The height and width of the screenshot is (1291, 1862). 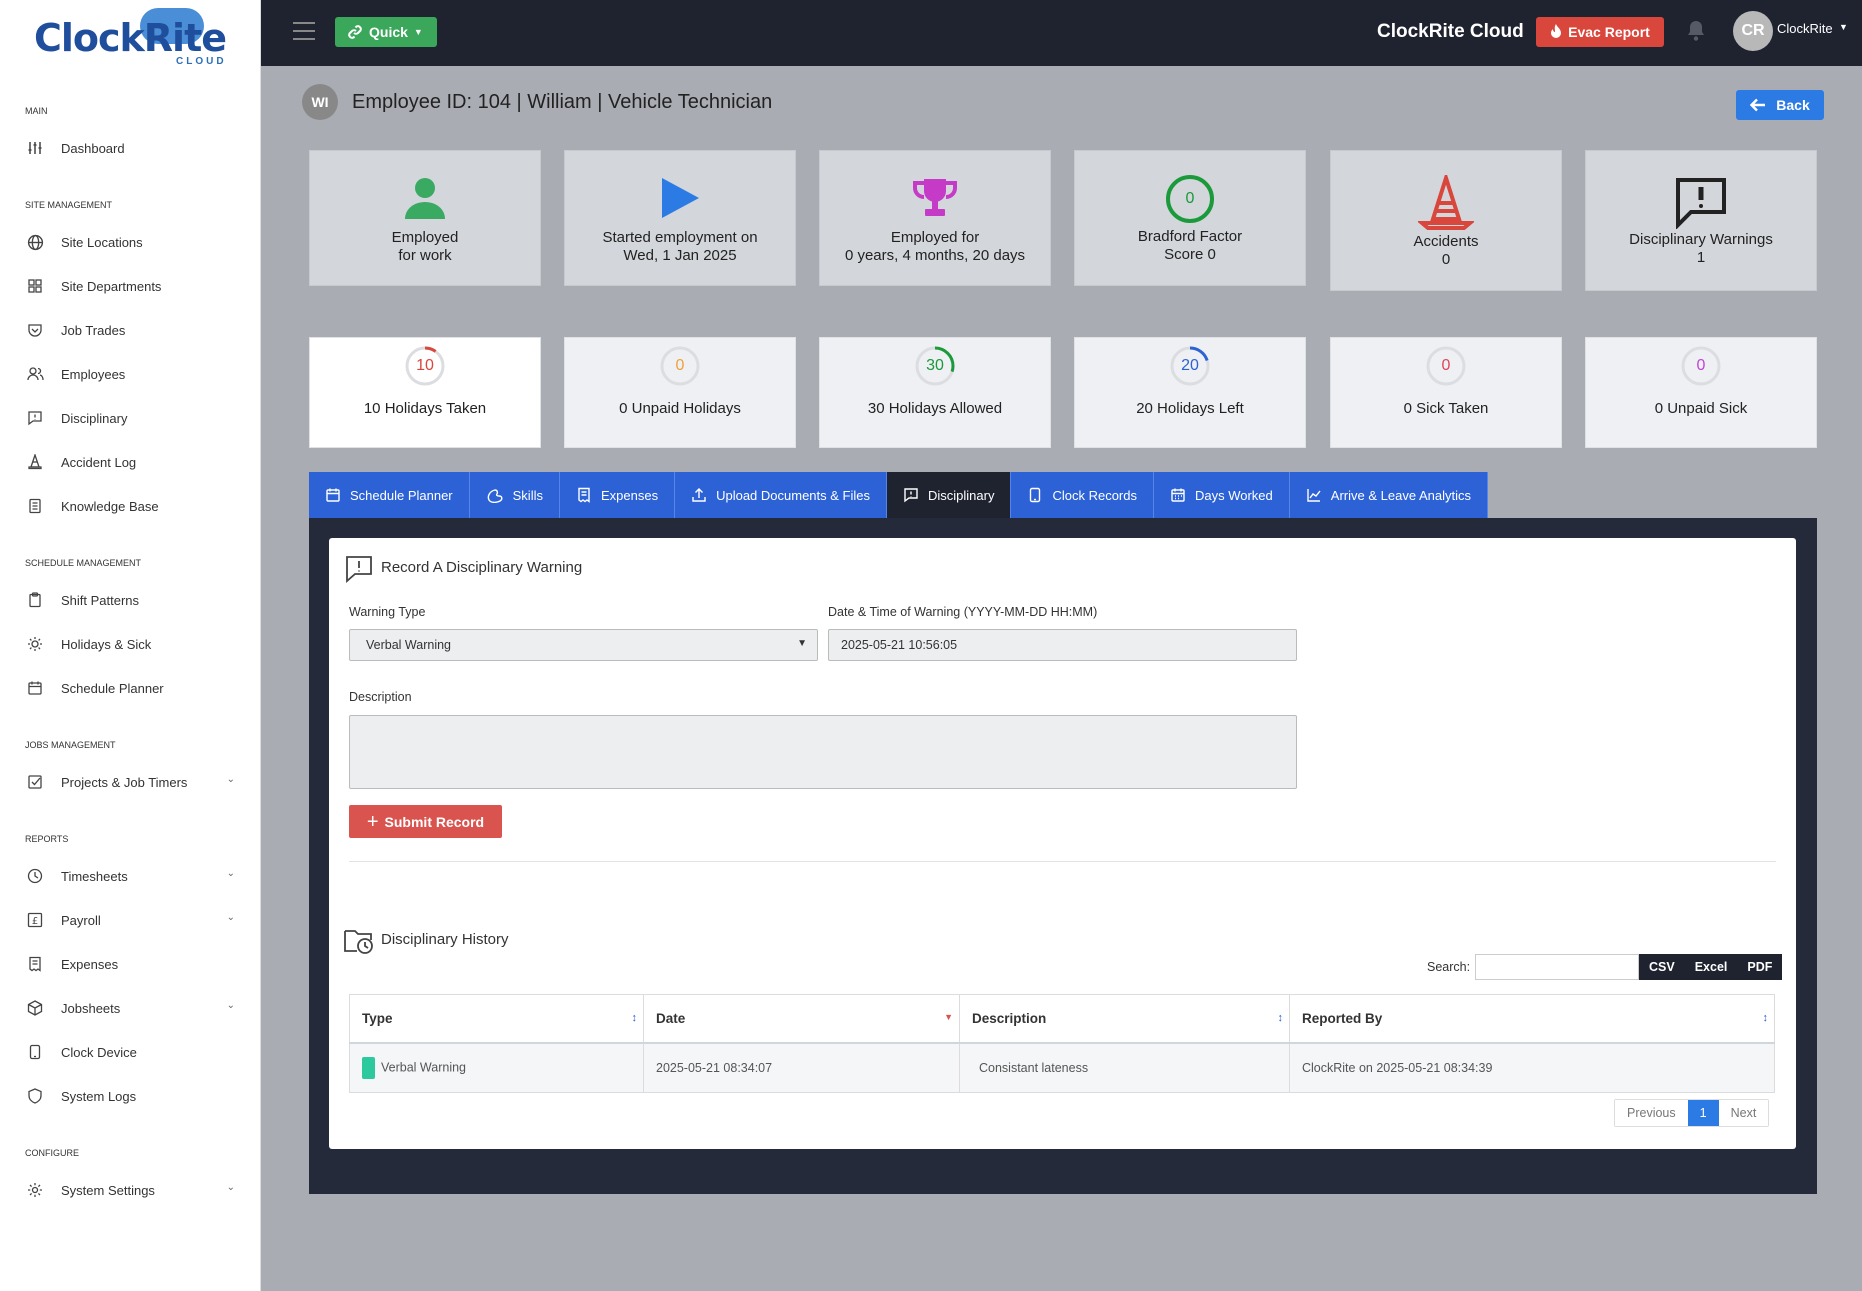 I want to click on tab-label: Clock Records, so click(x=1094, y=495).